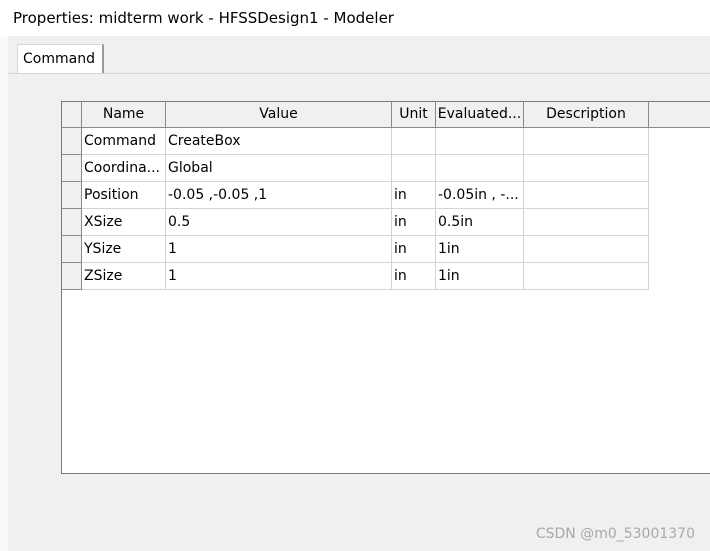 The width and height of the screenshot is (710, 551). Describe the element at coordinates (279, 168) in the screenshot. I see `cell-value: Global` at that location.